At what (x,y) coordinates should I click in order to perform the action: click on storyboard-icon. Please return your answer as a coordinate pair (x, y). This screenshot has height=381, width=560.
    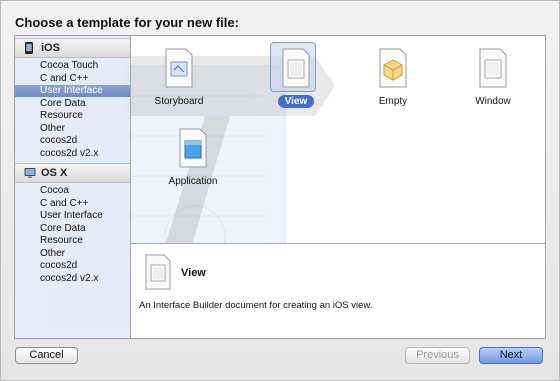
    Looking at the image, I should click on (179, 68).